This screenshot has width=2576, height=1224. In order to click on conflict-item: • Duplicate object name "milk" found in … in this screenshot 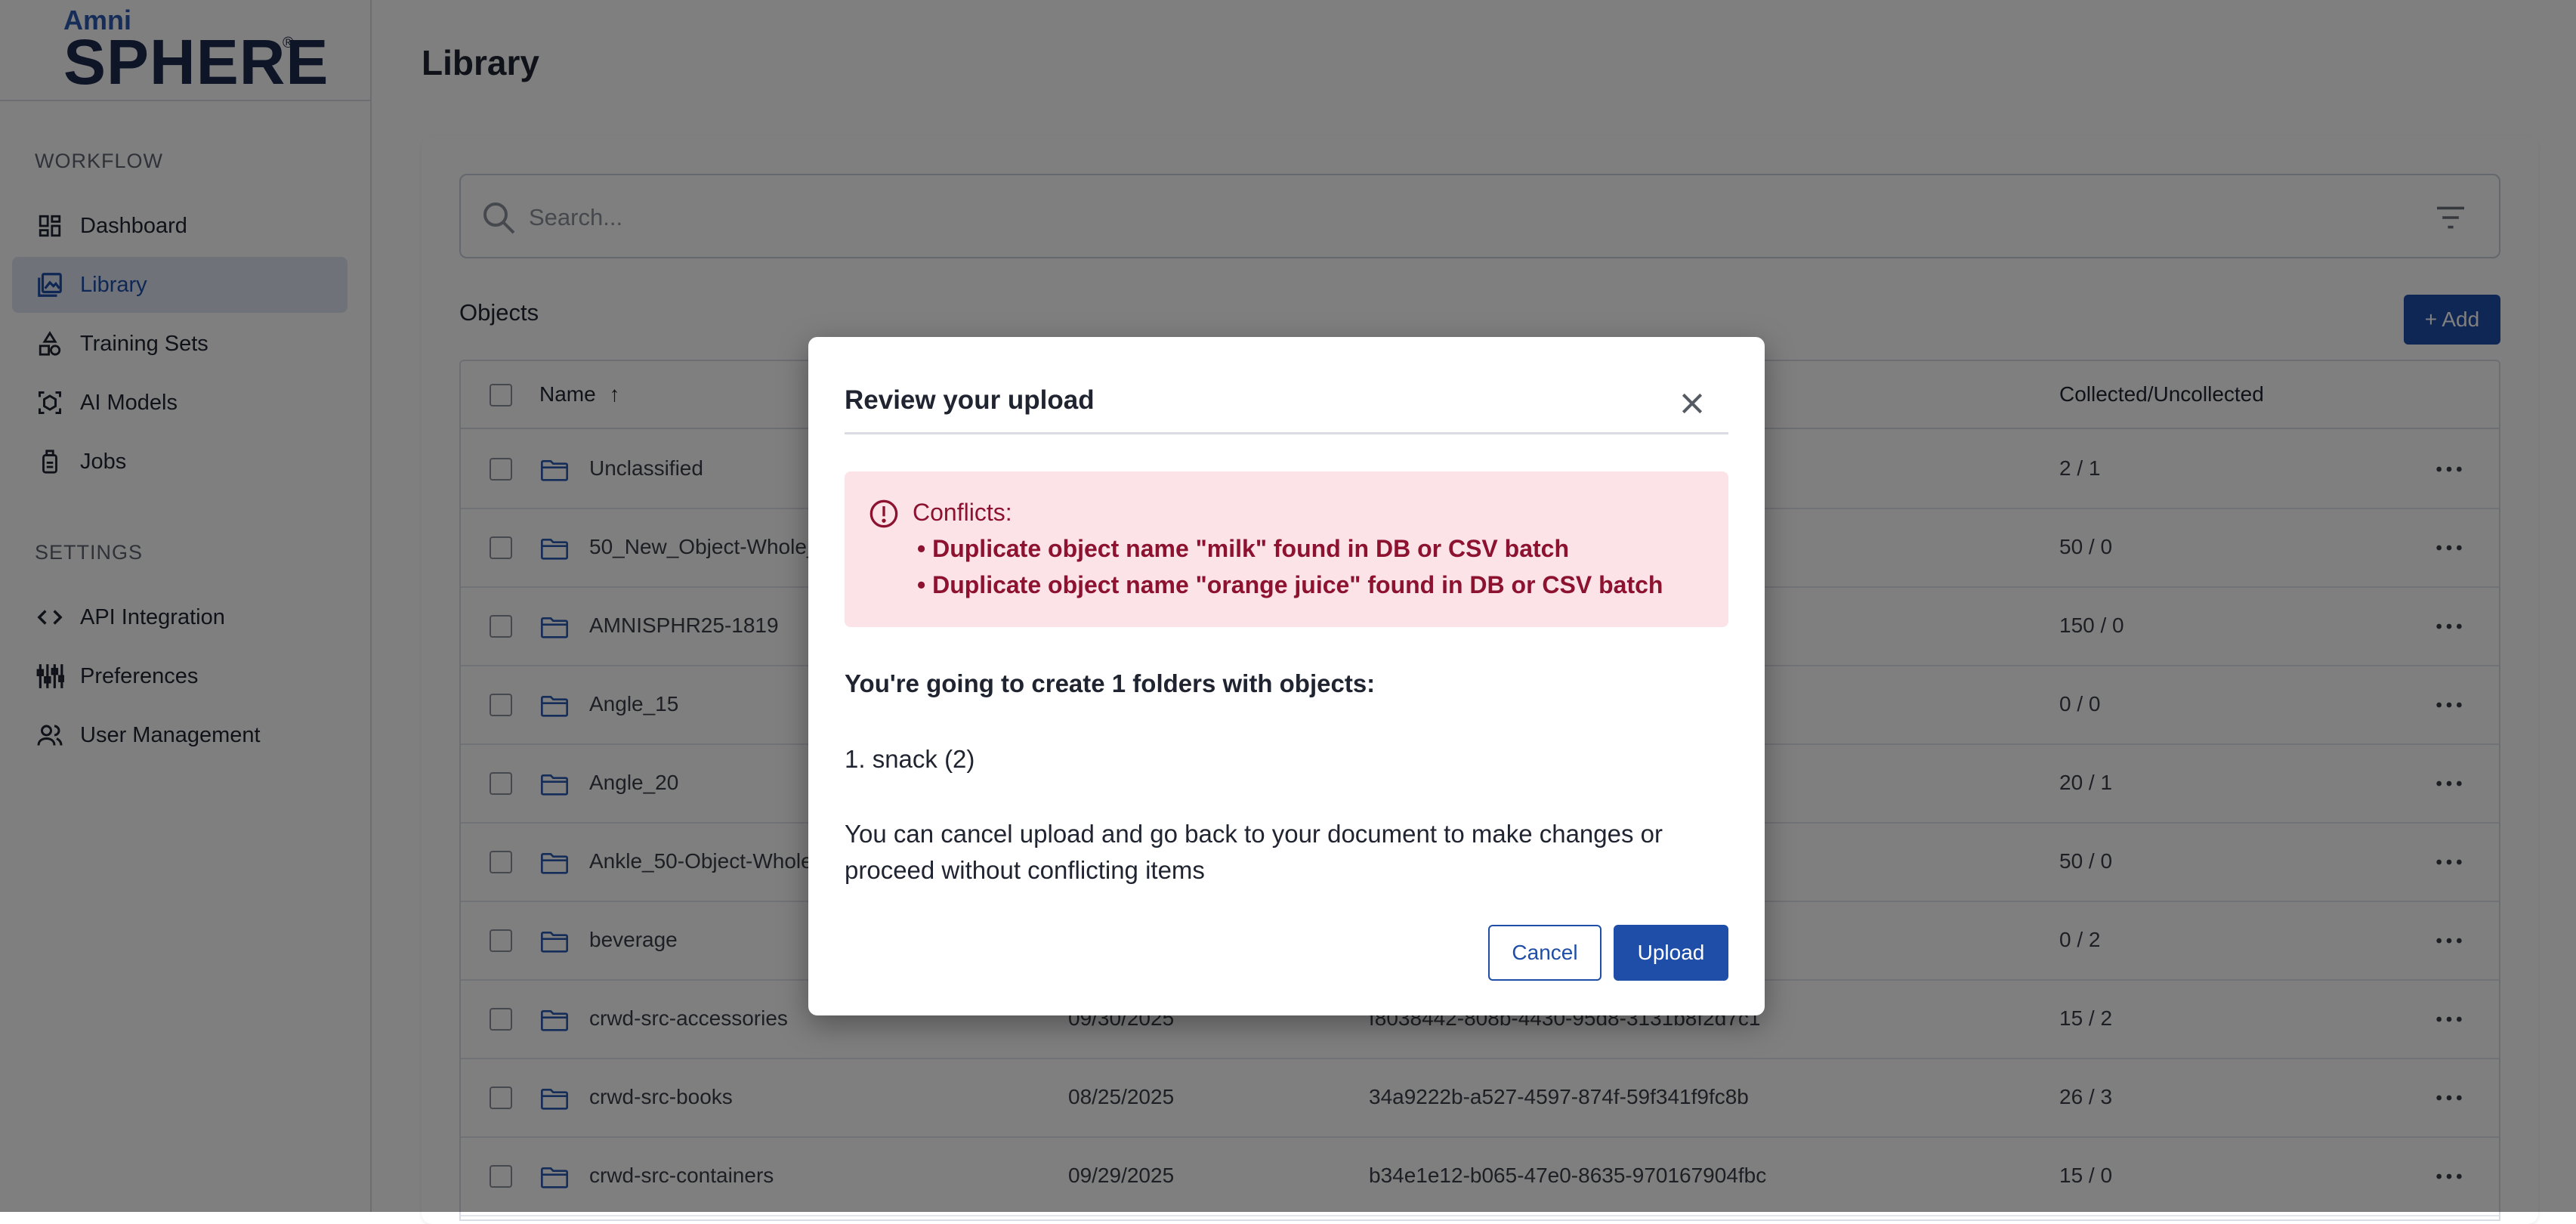, I will do `click(1243, 548)`.